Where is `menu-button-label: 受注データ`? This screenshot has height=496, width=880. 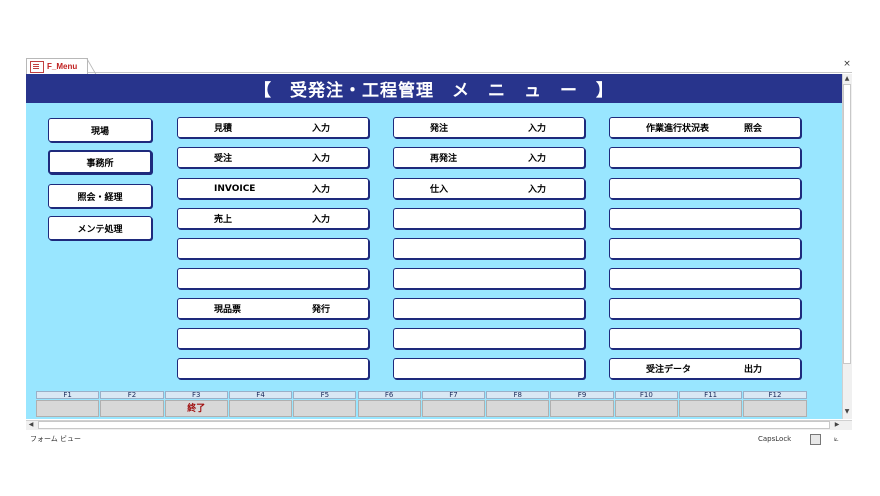
menu-button-label: 受注データ is located at coordinates (669, 370).